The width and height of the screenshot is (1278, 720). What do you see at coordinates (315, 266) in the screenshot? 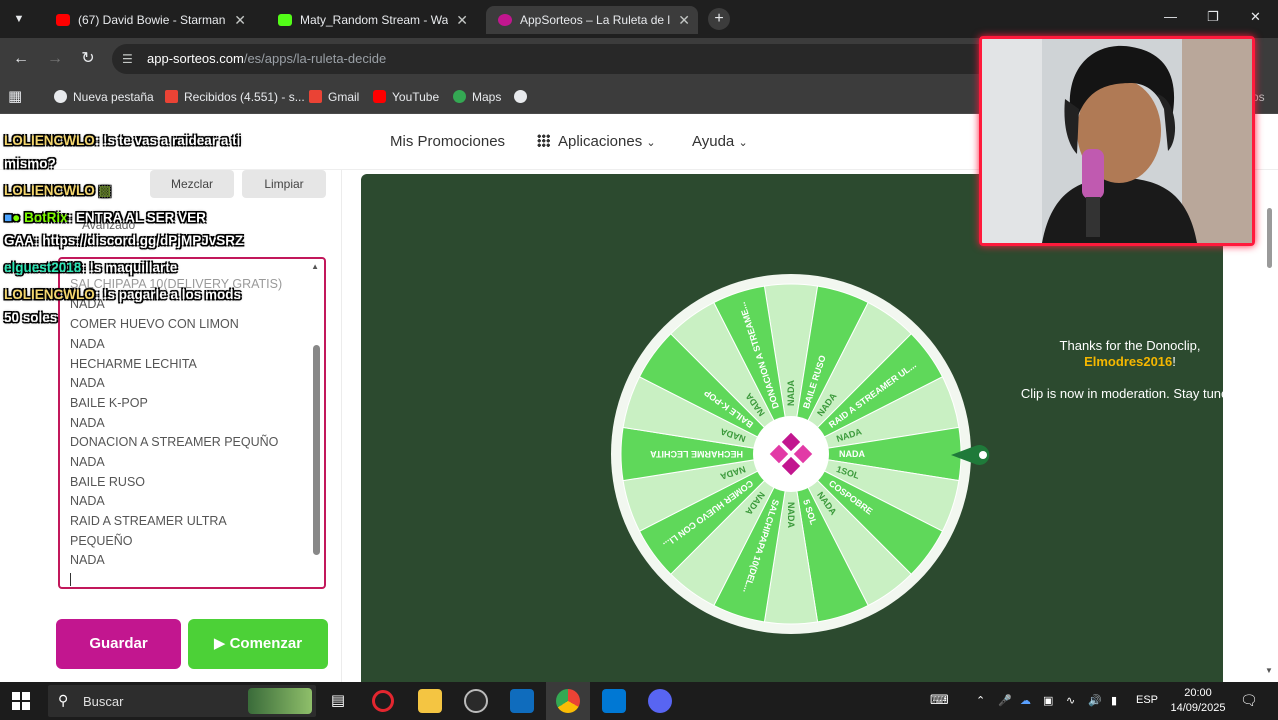
I see `scroll-up-icon: ▲` at bounding box center [315, 266].